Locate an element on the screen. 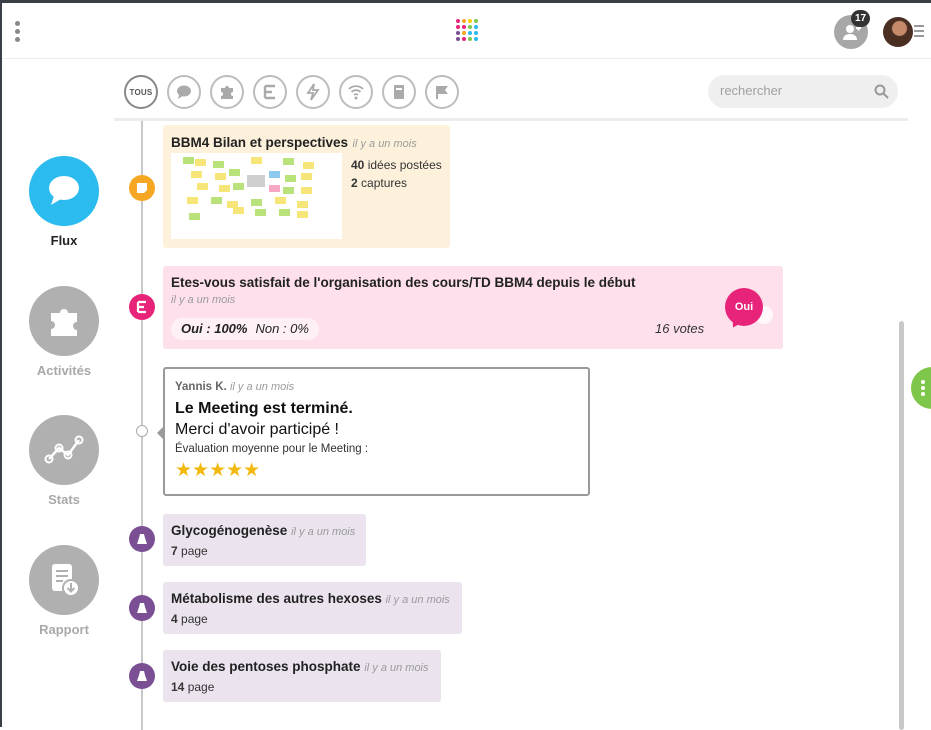  filter-divider is located at coordinates (511, 119).